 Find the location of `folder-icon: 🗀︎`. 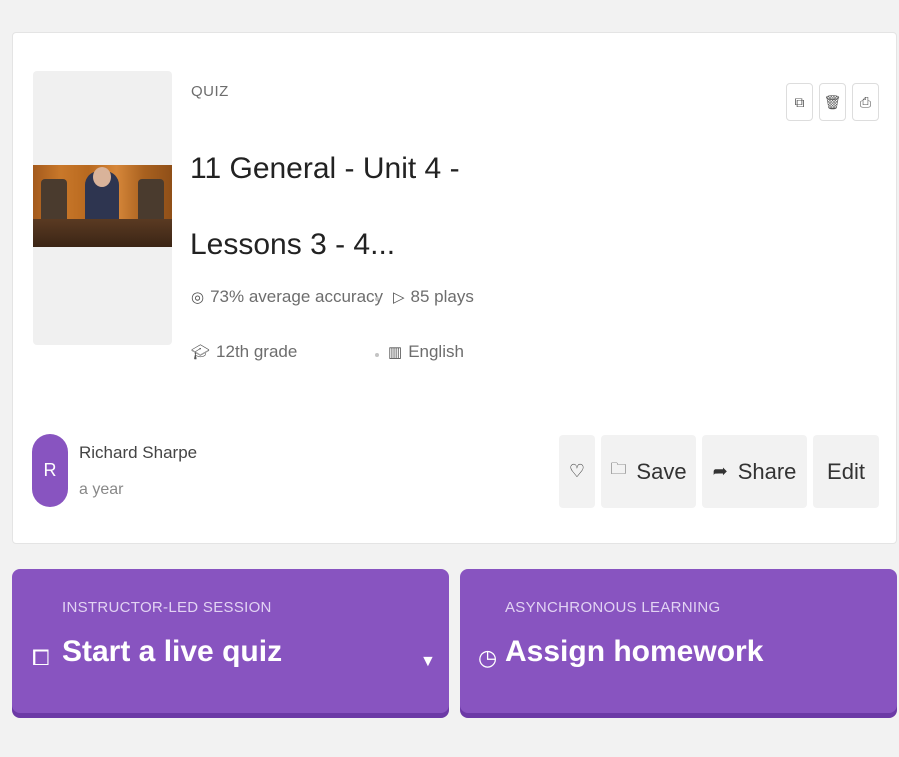

folder-icon: 🗀︎ is located at coordinates (618, 469).